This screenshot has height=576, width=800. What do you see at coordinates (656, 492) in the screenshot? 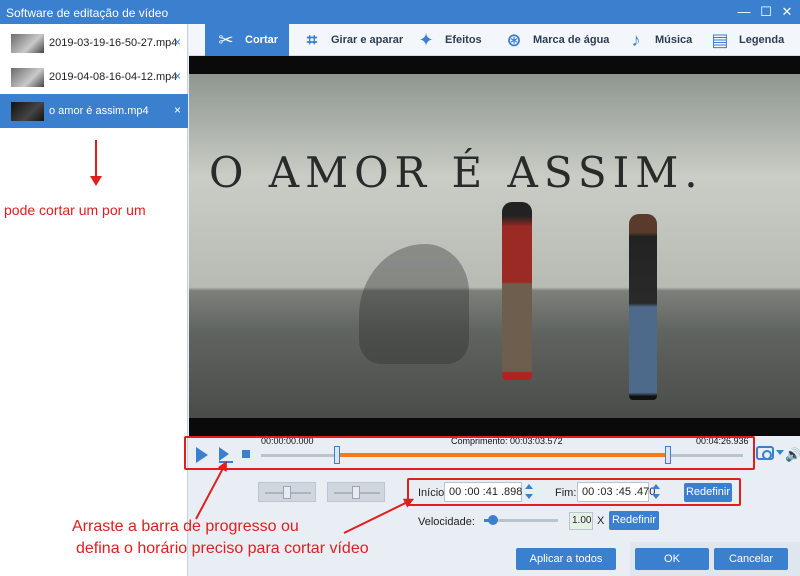
I see `end-time-spinner` at bounding box center [656, 492].